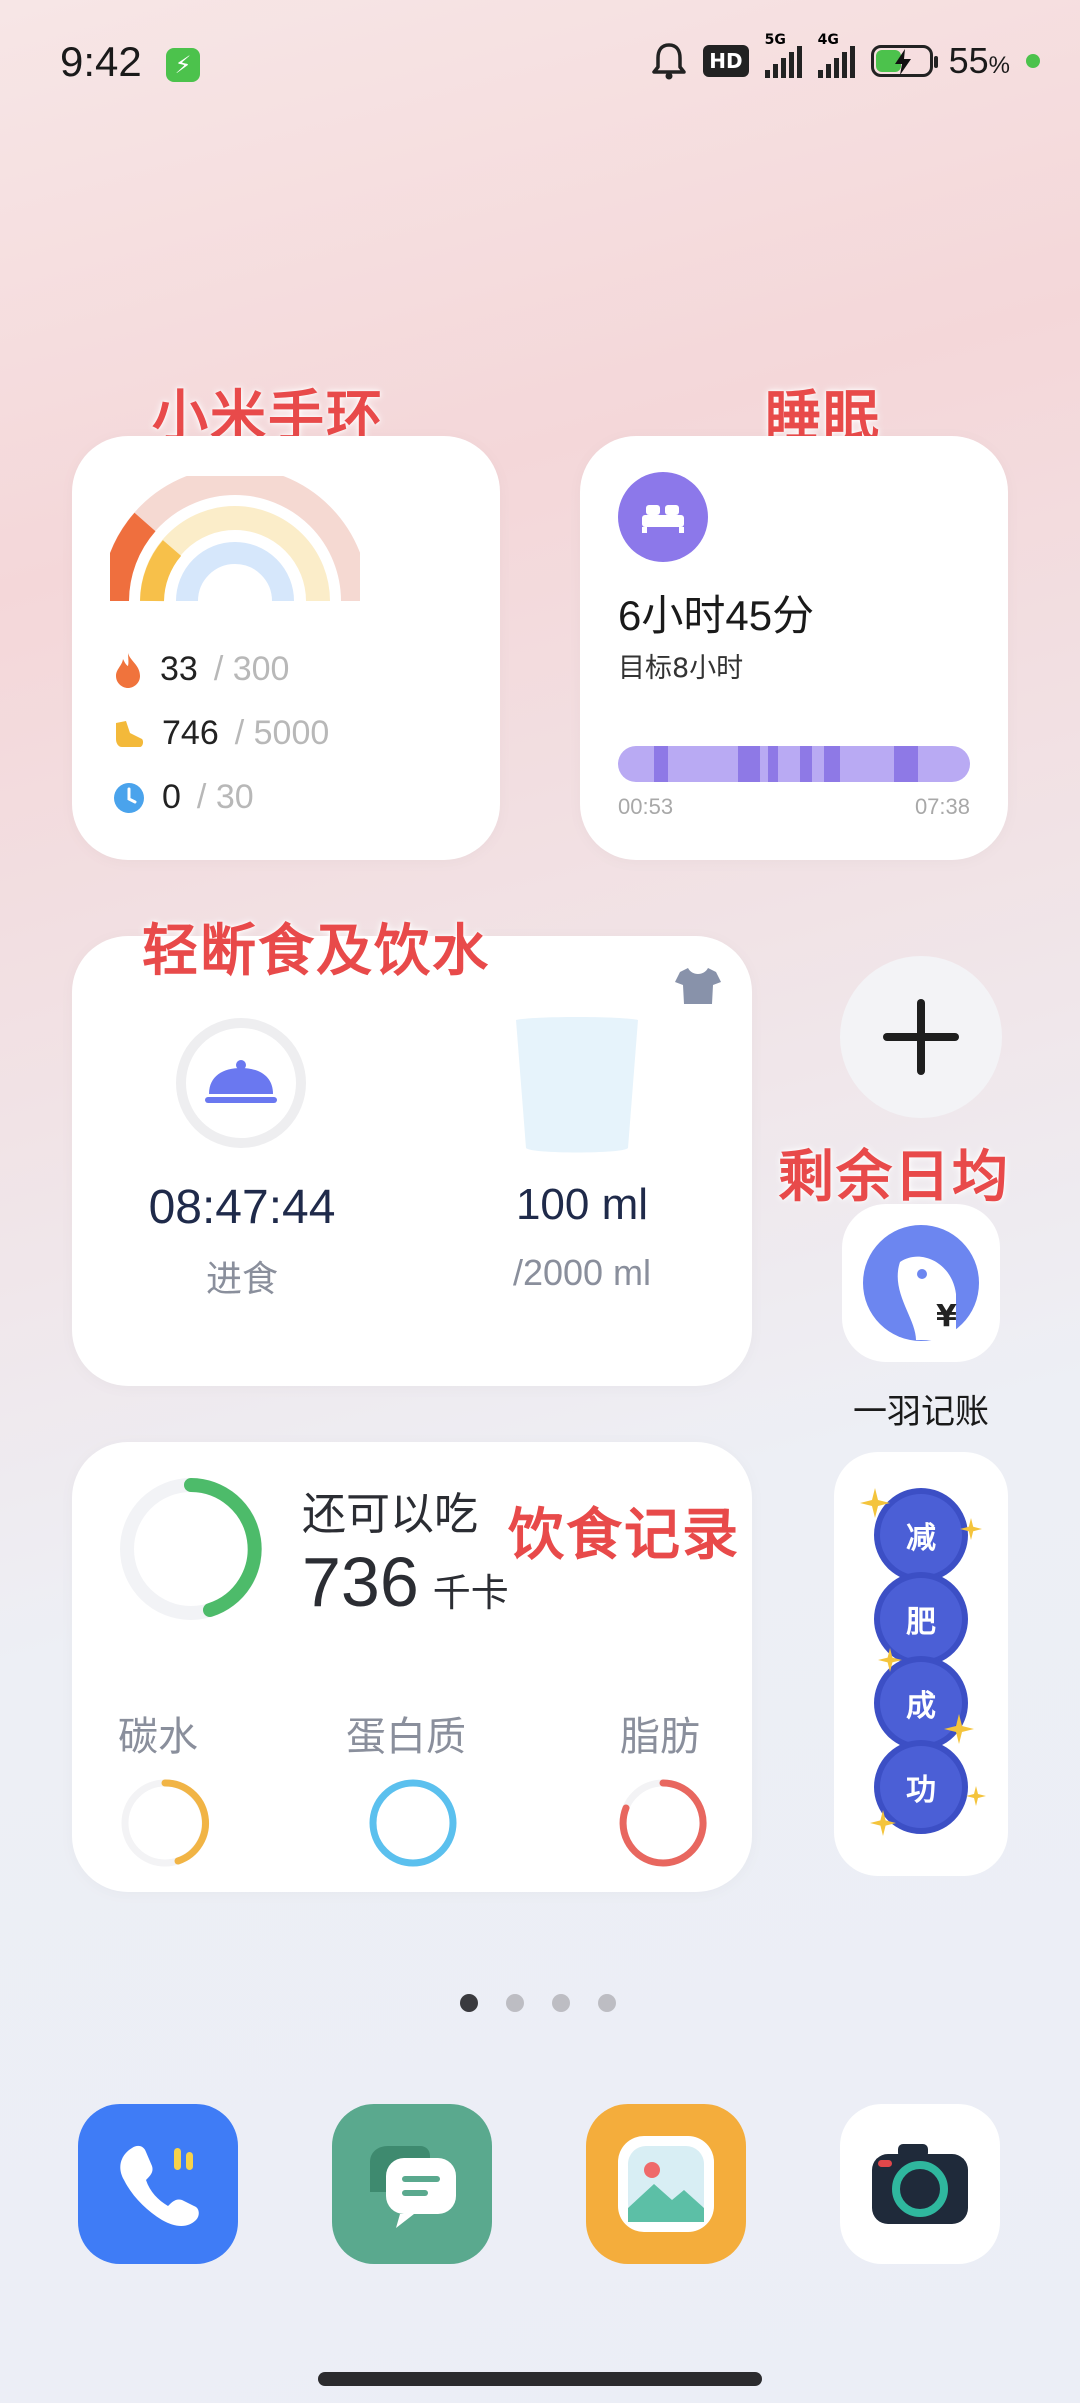  What do you see at coordinates (225, 797) in the screenshot?
I see `minutes-goal: / 30` at bounding box center [225, 797].